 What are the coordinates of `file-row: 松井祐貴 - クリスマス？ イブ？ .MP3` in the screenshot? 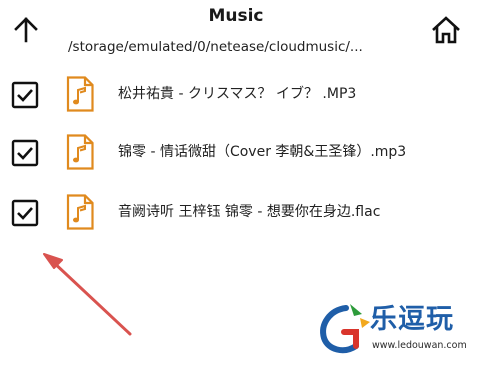 It's located at (240, 95).